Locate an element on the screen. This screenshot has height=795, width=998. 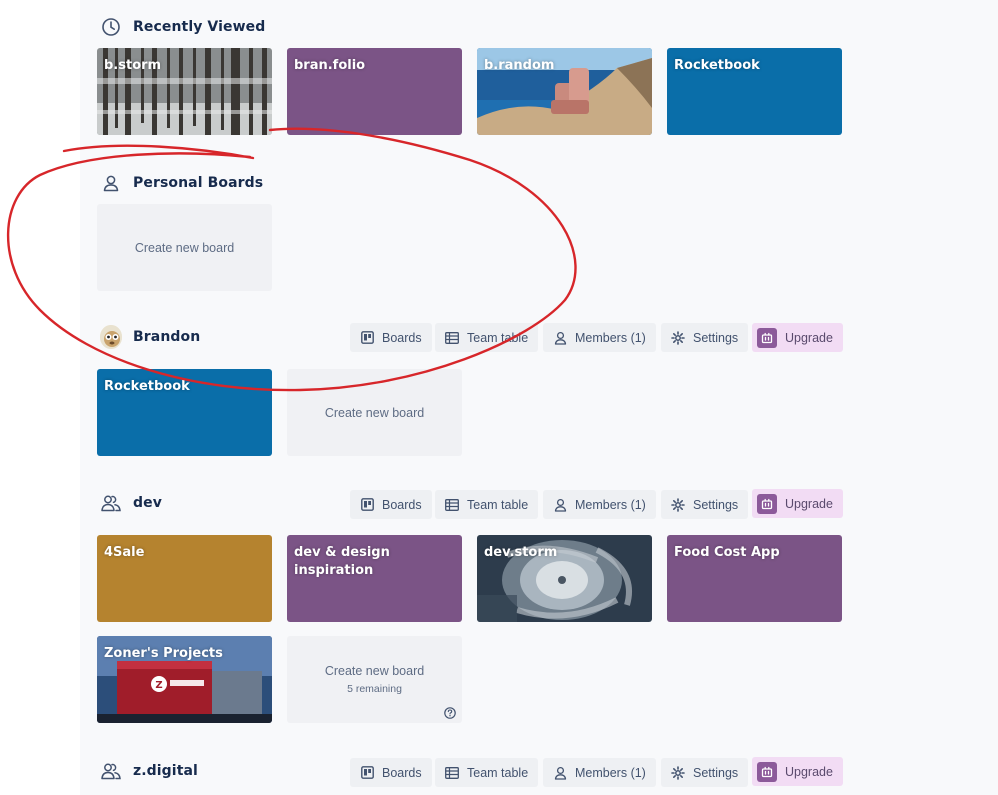
team-header-z-digital: z.digital is located at coordinates (149, 771).